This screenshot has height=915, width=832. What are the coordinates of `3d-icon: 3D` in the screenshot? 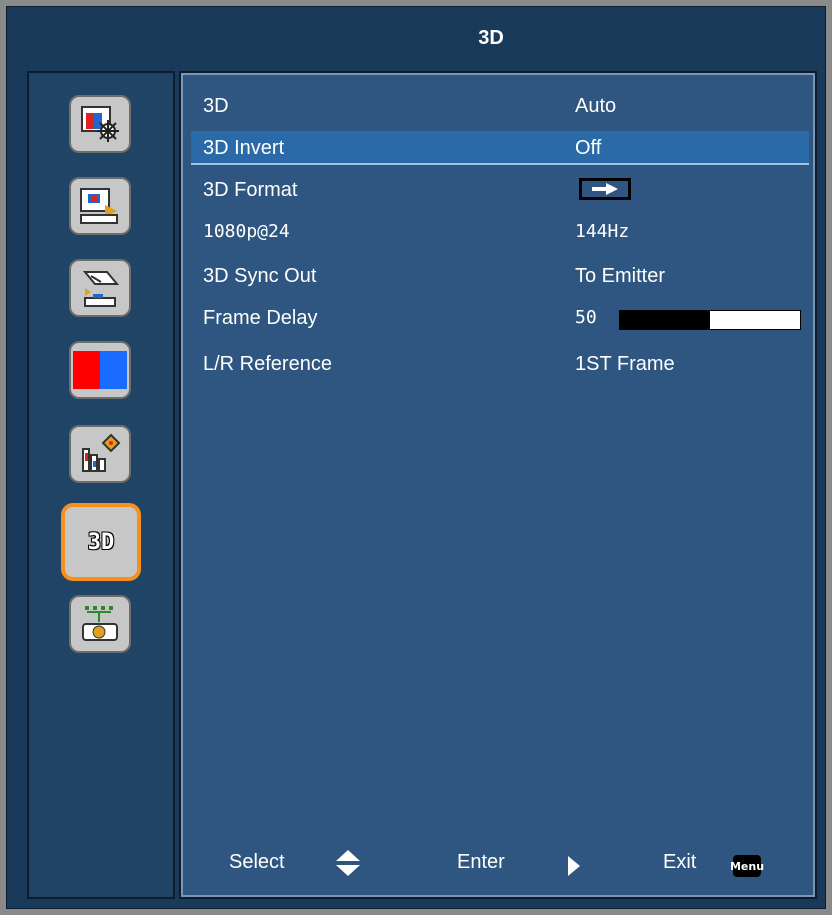 It's located at (101, 542).